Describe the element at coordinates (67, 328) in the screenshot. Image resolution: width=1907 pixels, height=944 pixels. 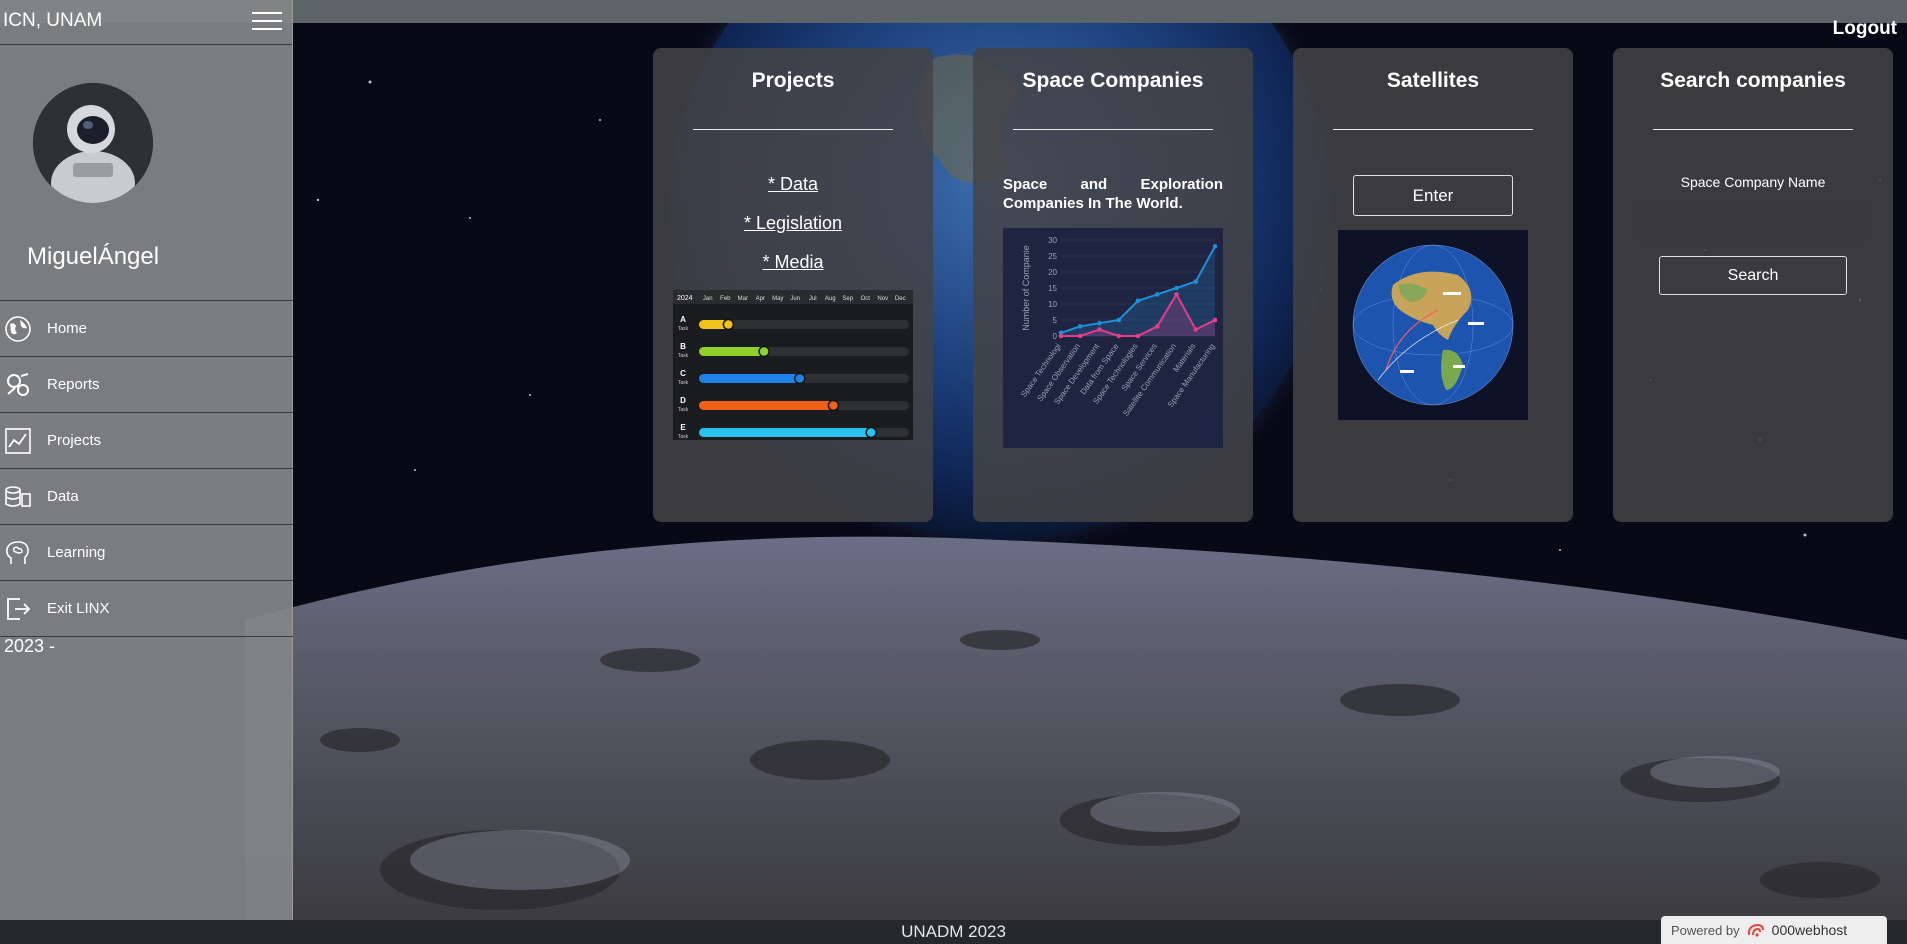
I see `sidebar-item-label: Home` at that location.